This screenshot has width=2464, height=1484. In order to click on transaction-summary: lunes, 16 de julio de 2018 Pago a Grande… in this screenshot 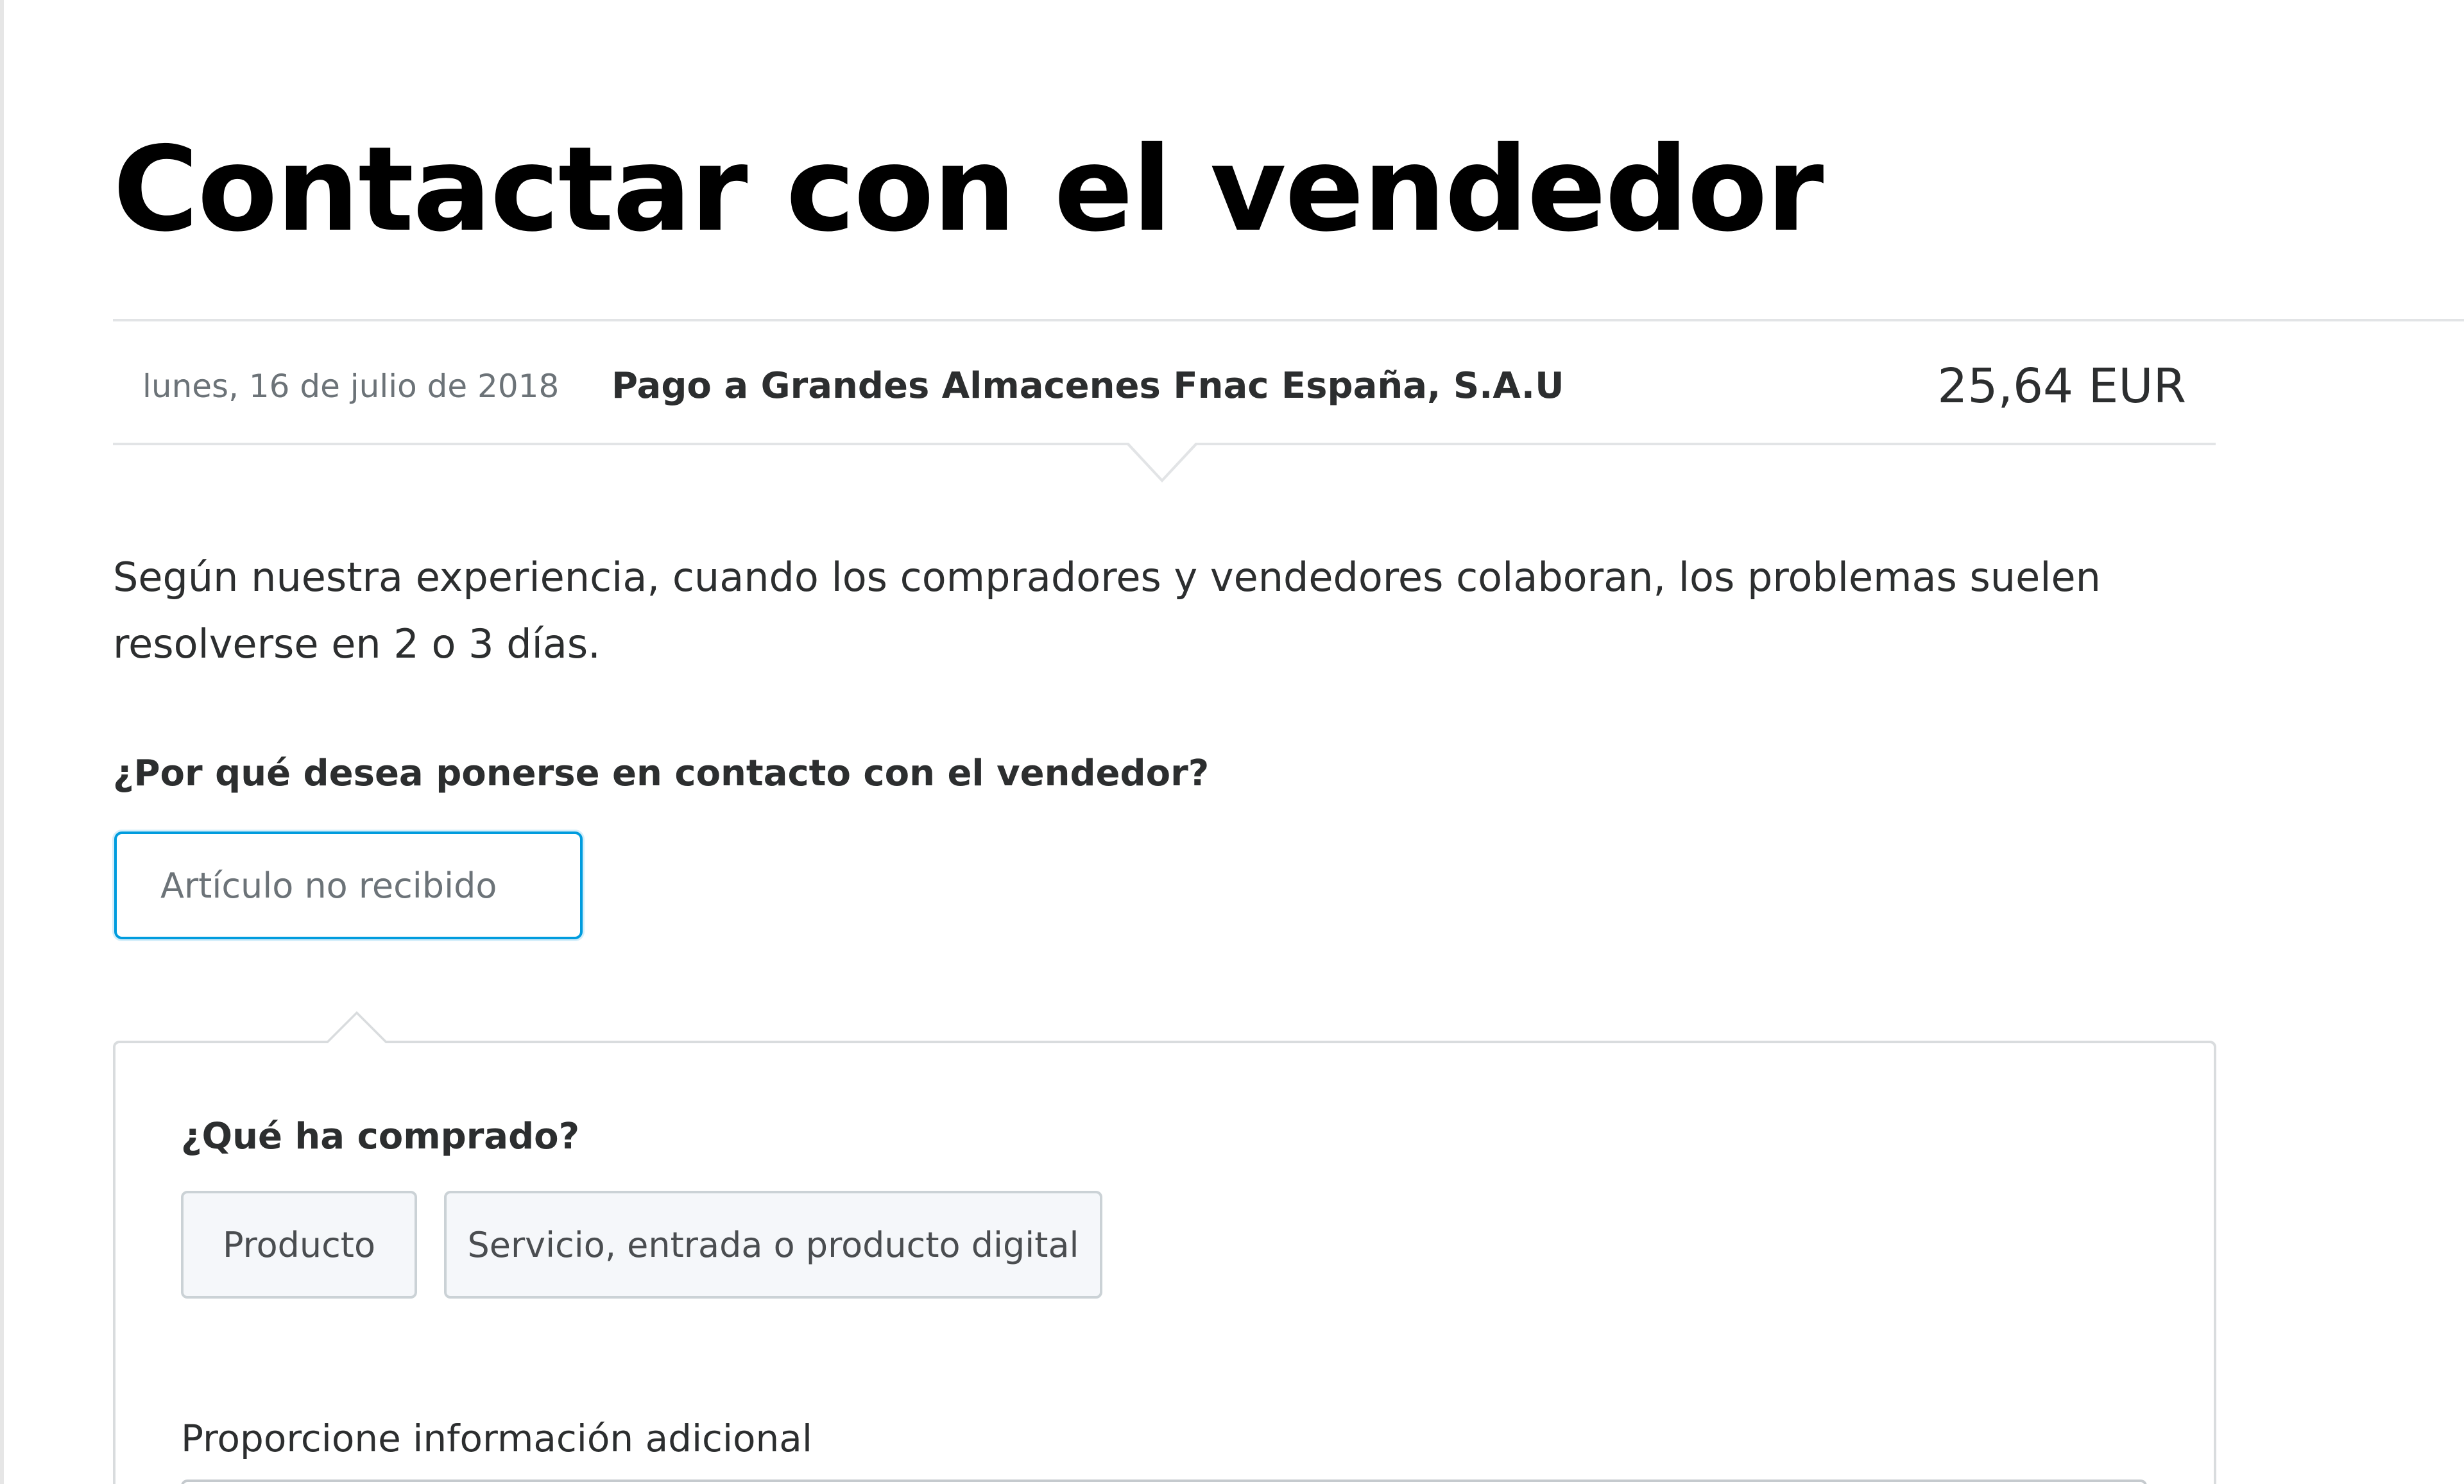, I will do `click(1164, 382)`.